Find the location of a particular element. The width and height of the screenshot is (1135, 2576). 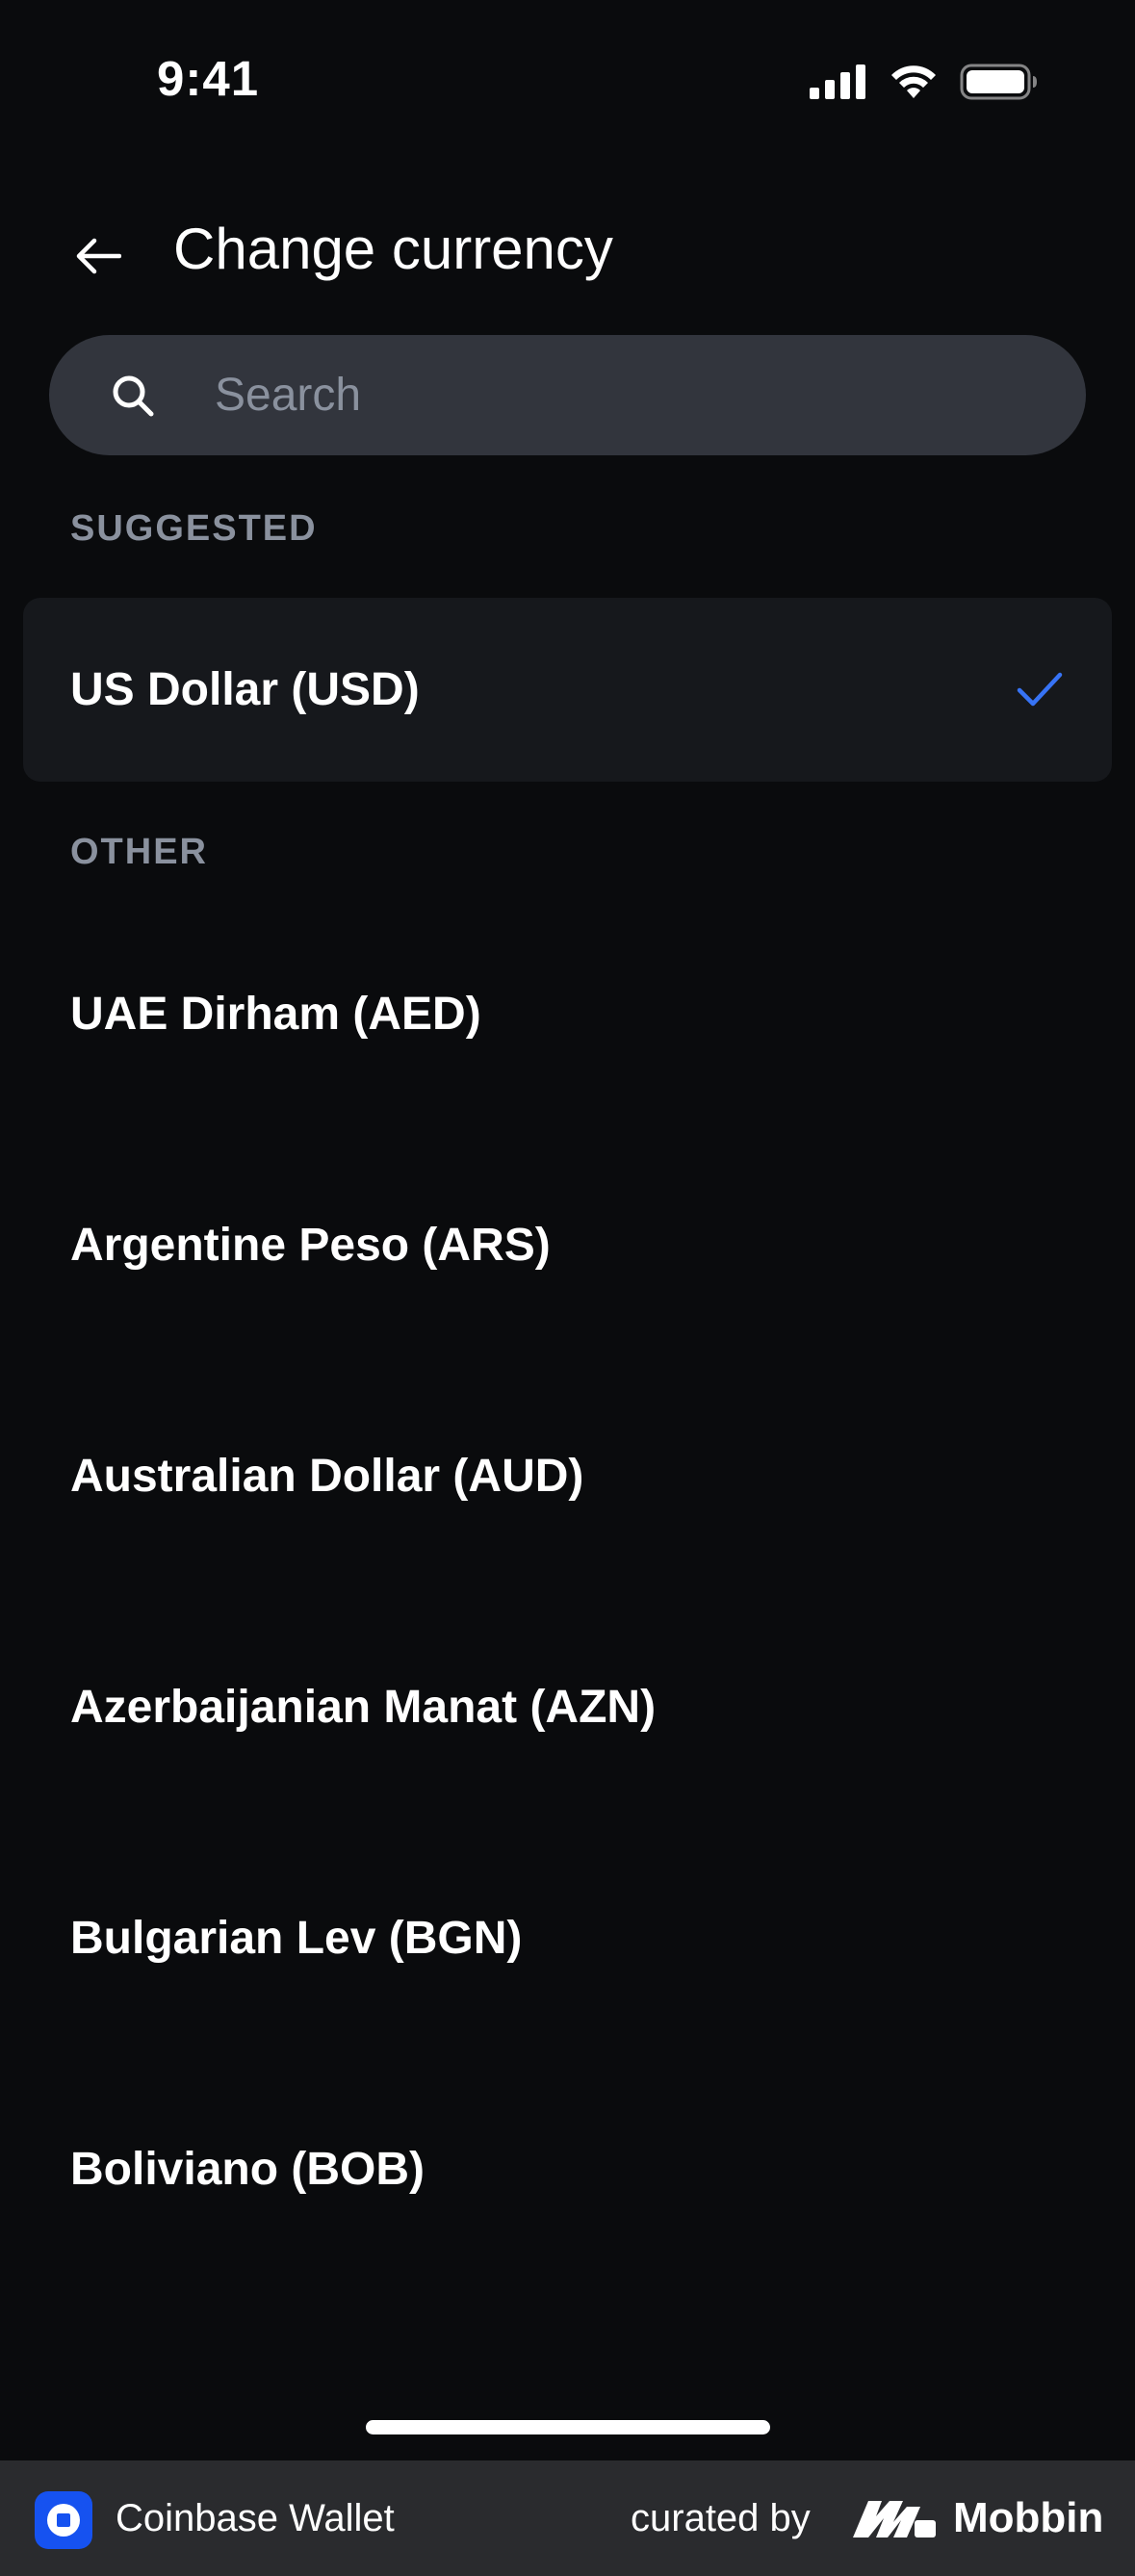

search-icon is located at coordinates (133, 396).